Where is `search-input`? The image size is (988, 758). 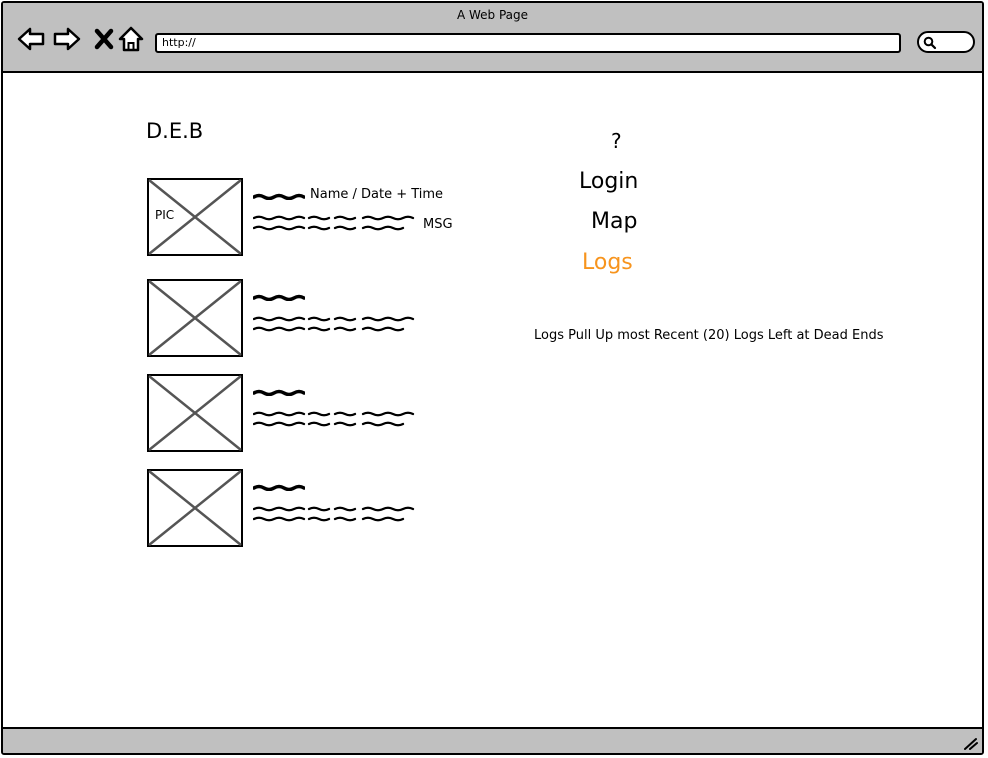 search-input is located at coordinates (946, 42).